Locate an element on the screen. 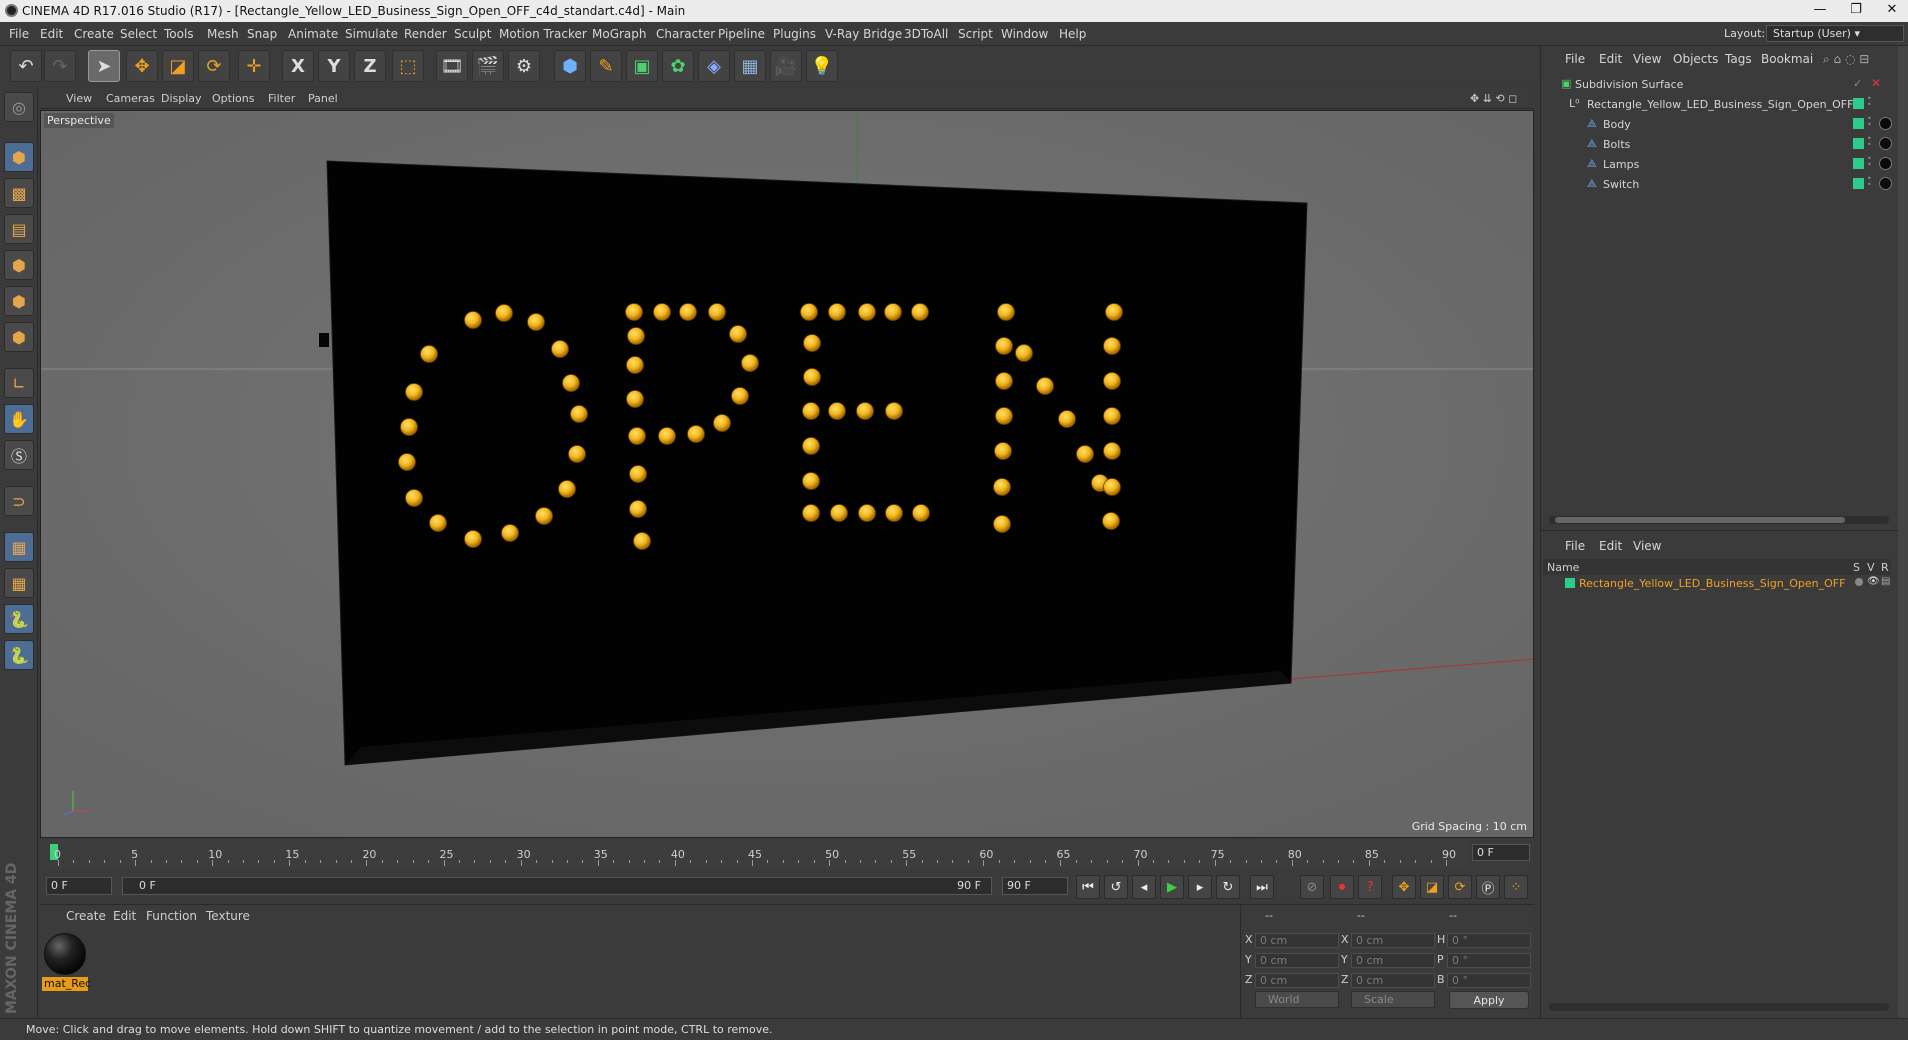 The width and height of the screenshot is (1908, 1040). next-frame-icon: ▸ is located at coordinates (1200, 887).